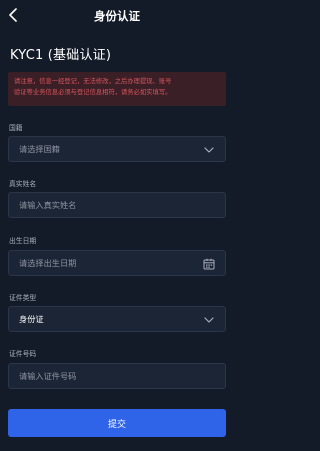  I want to click on notice-line-2: 验证等业务信息必须与登记信息相符，请务必如实填写。, so click(93, 92).